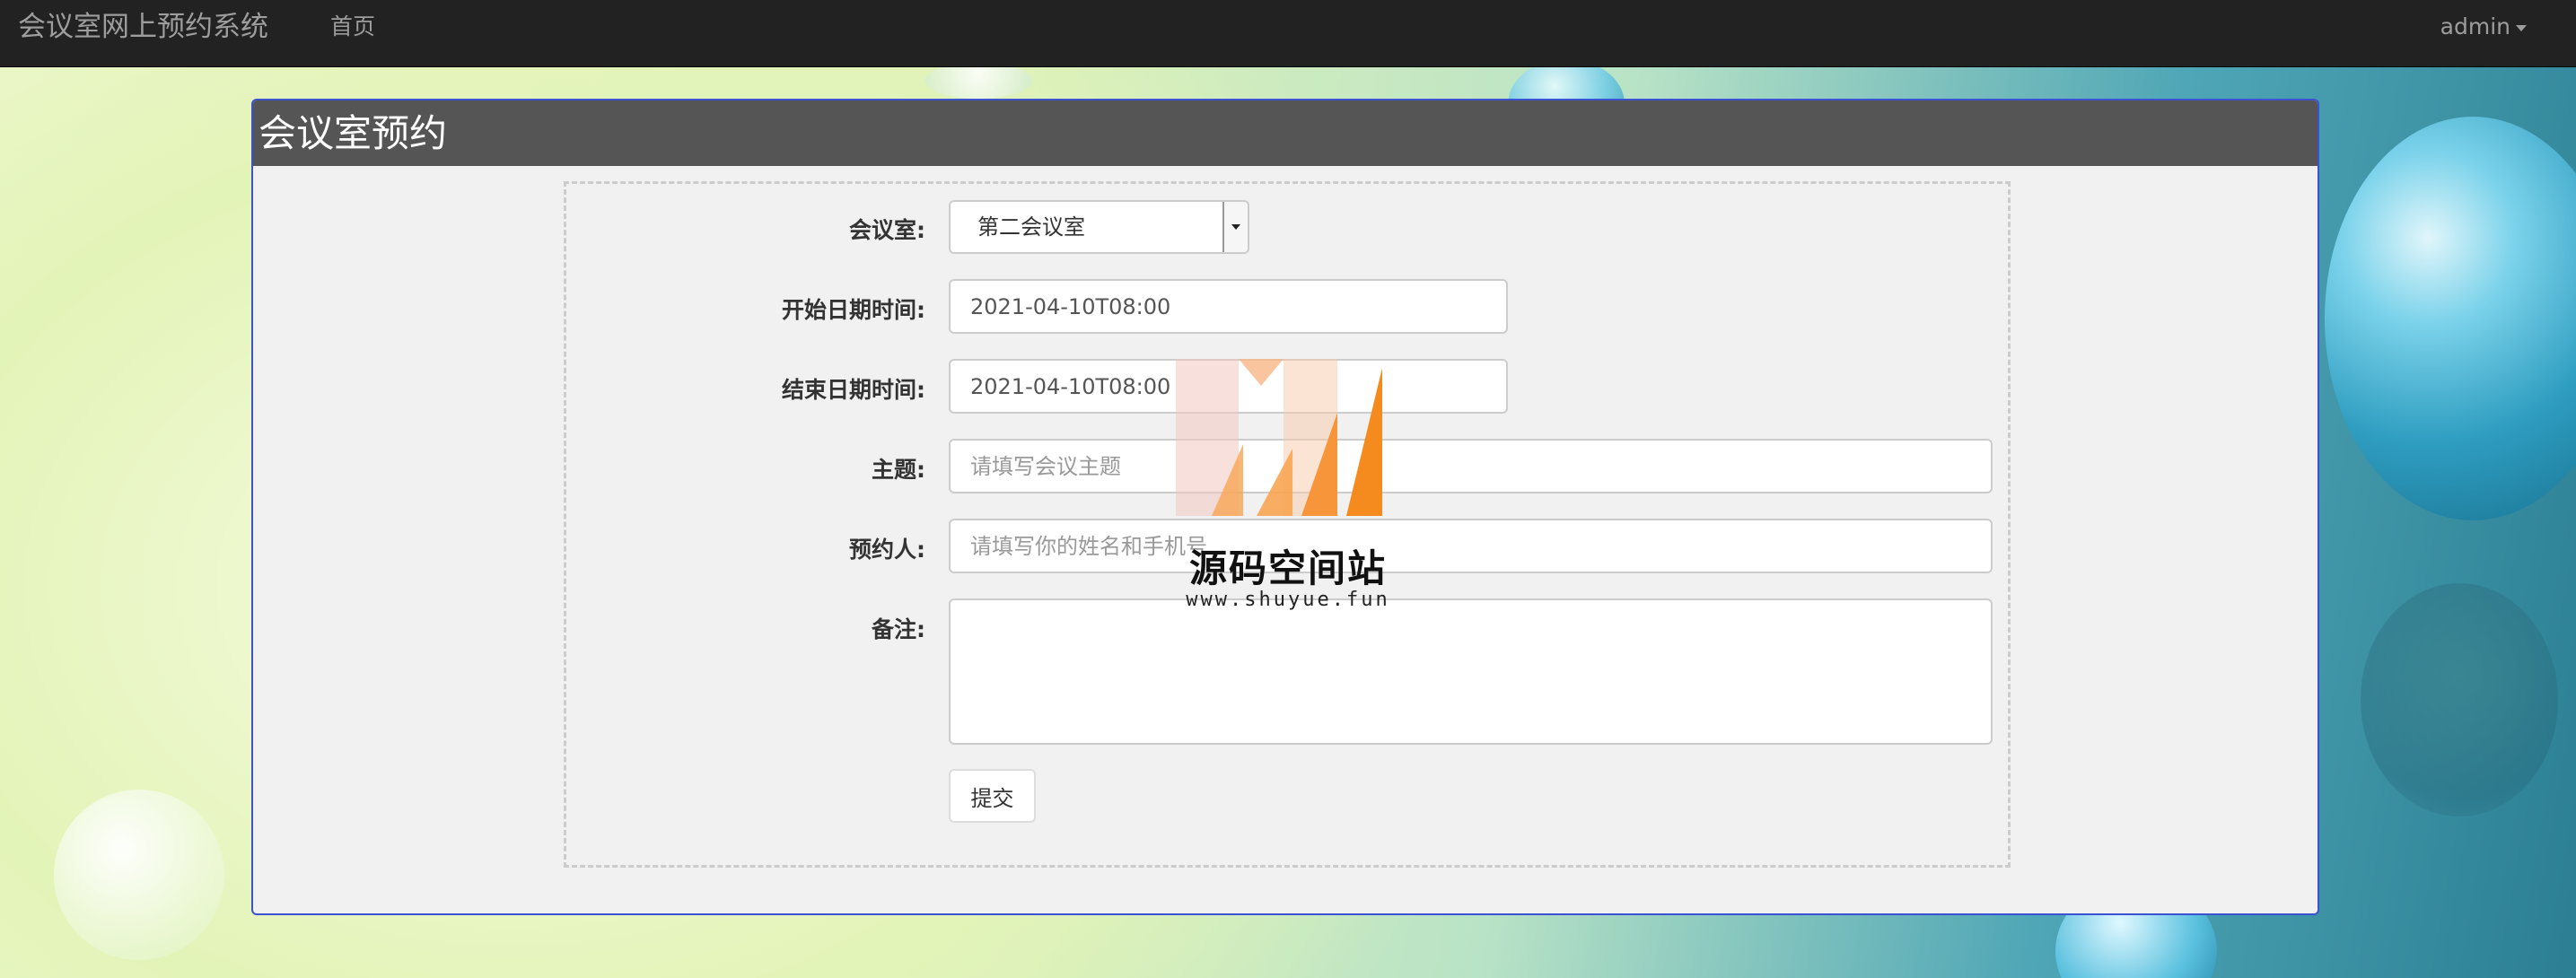 This screenshot has width=2576, height=978. I want to click on user-menu: admin, so click(2483, 27).